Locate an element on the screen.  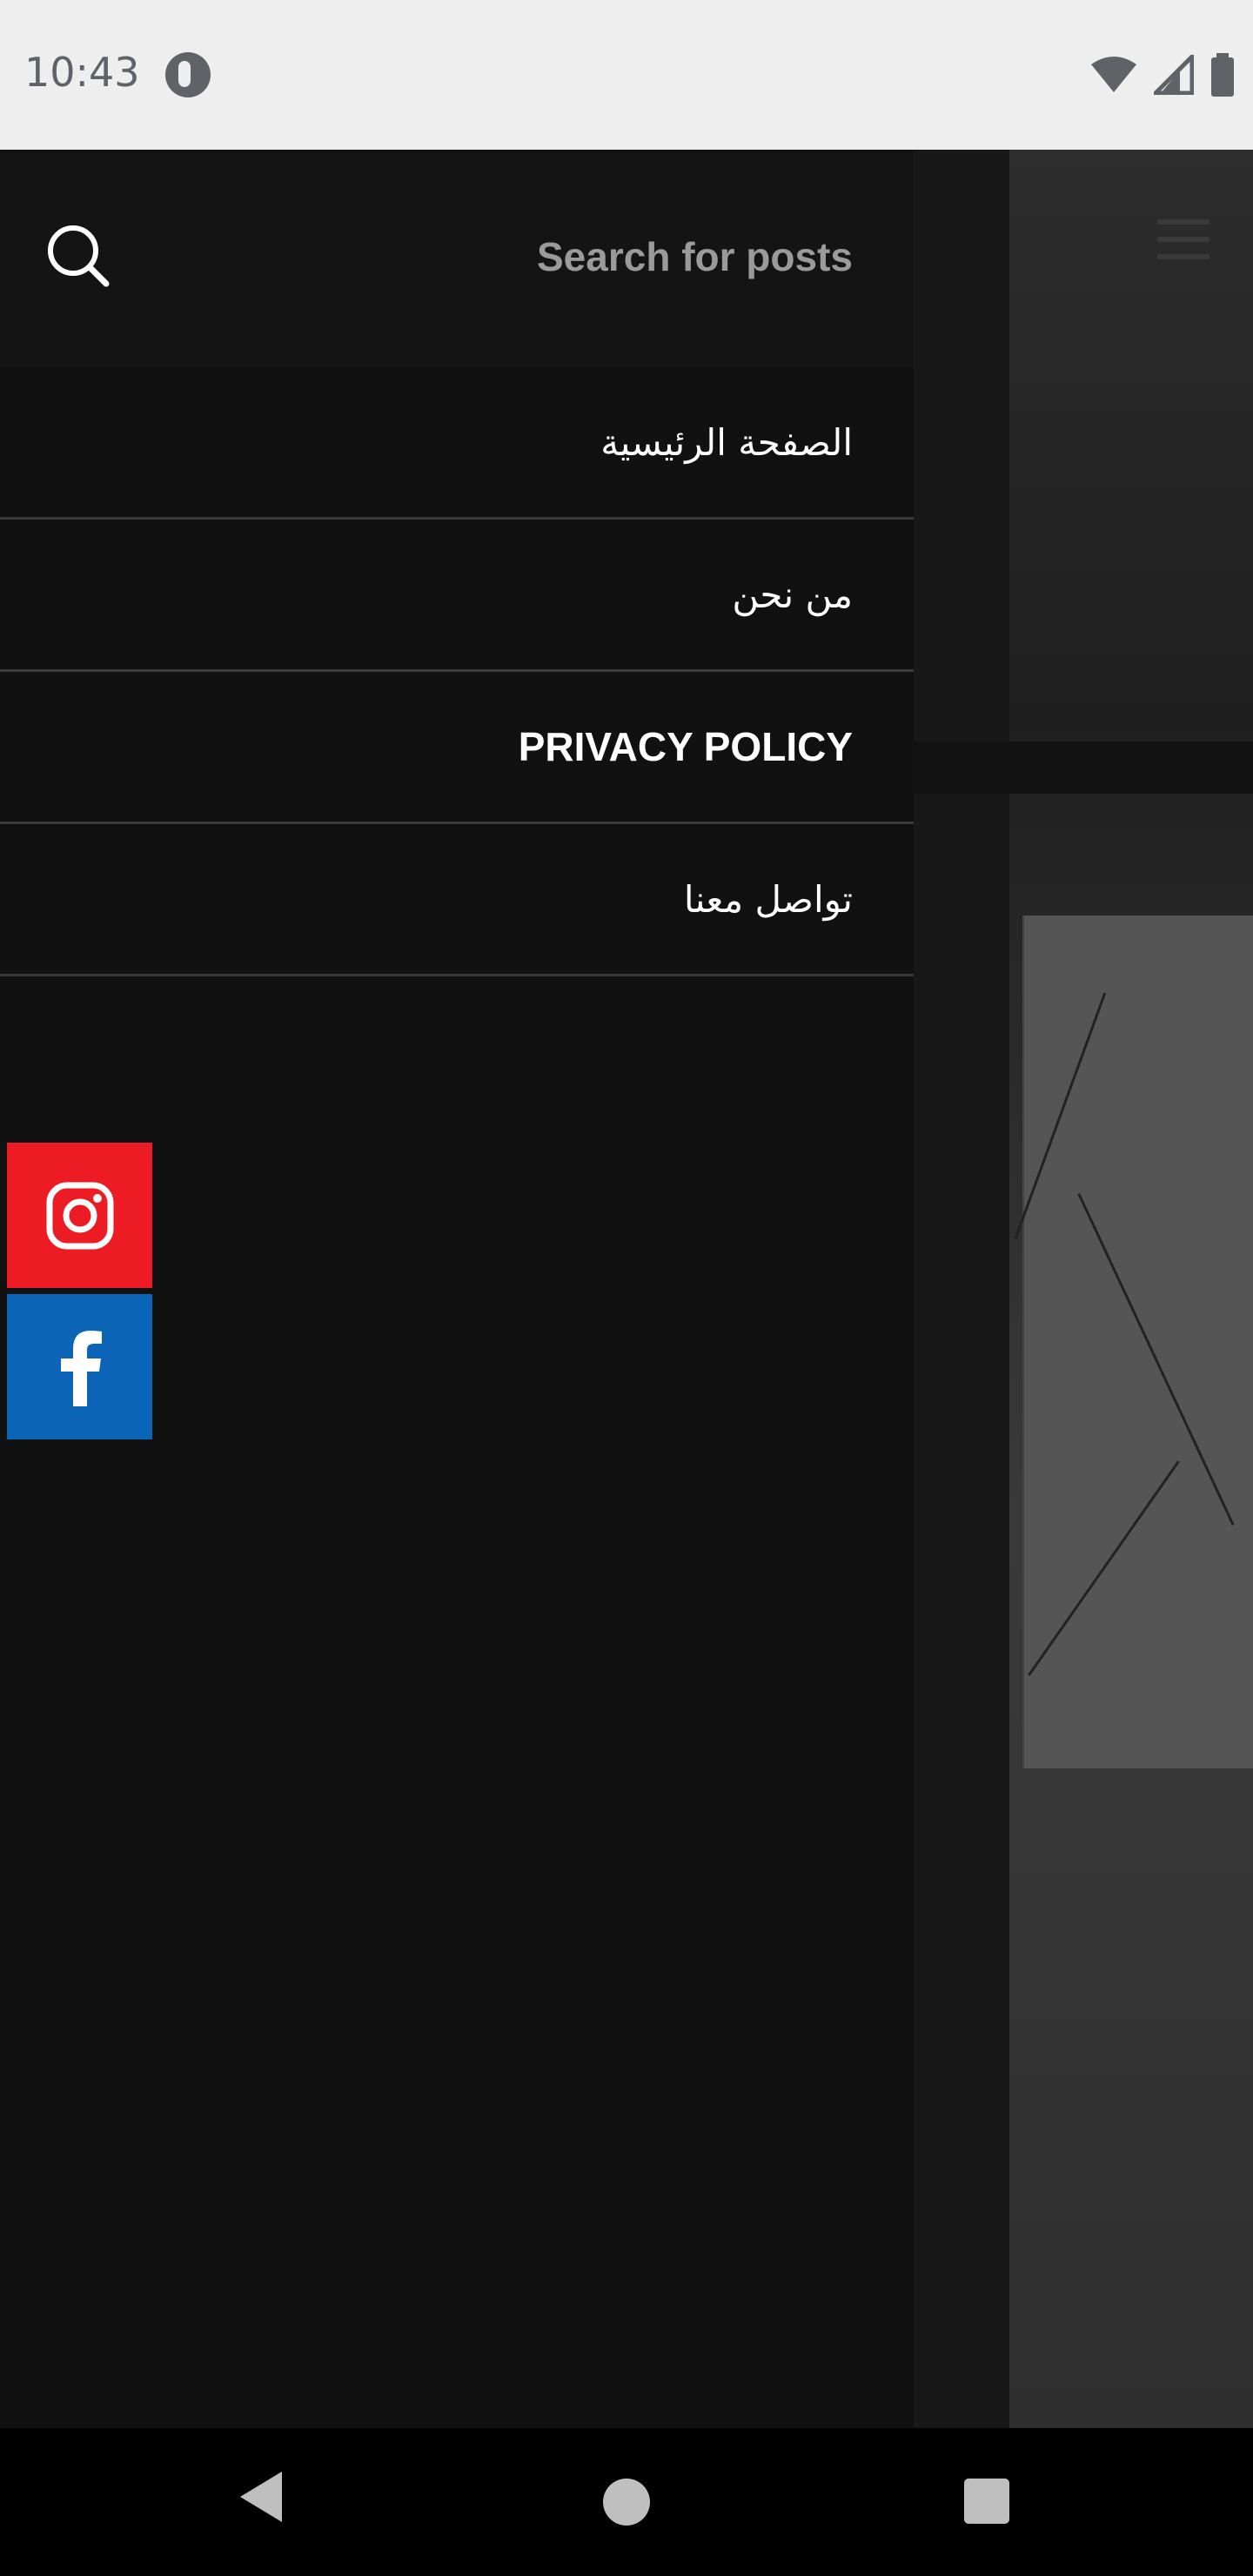
menu-item-label: PRIVACY POLICY is located at coordinates (685, 747).